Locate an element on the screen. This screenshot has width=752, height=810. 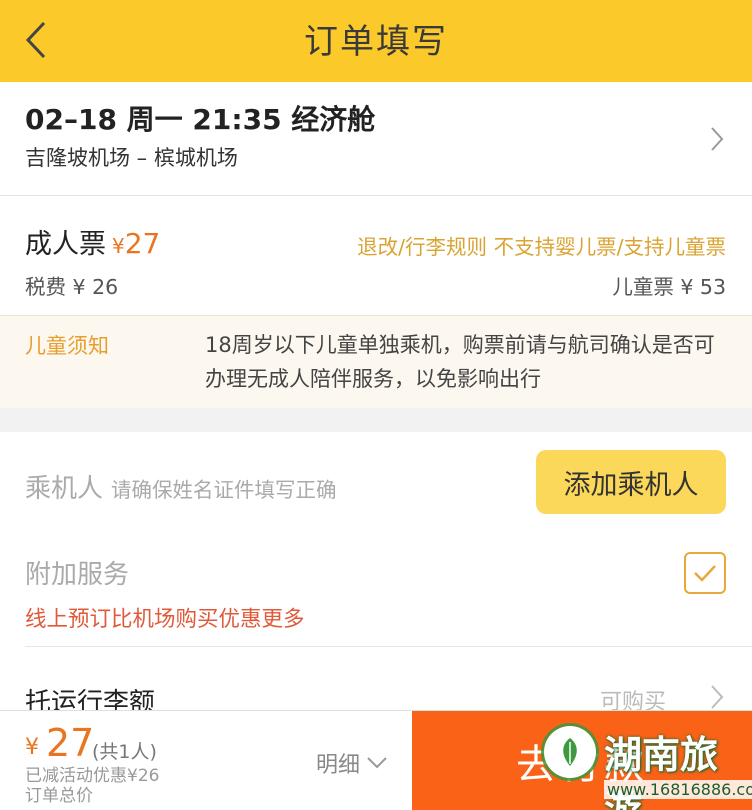
child-fare: 儿童票 ¥ 53 is located at coordinates (669, 287).